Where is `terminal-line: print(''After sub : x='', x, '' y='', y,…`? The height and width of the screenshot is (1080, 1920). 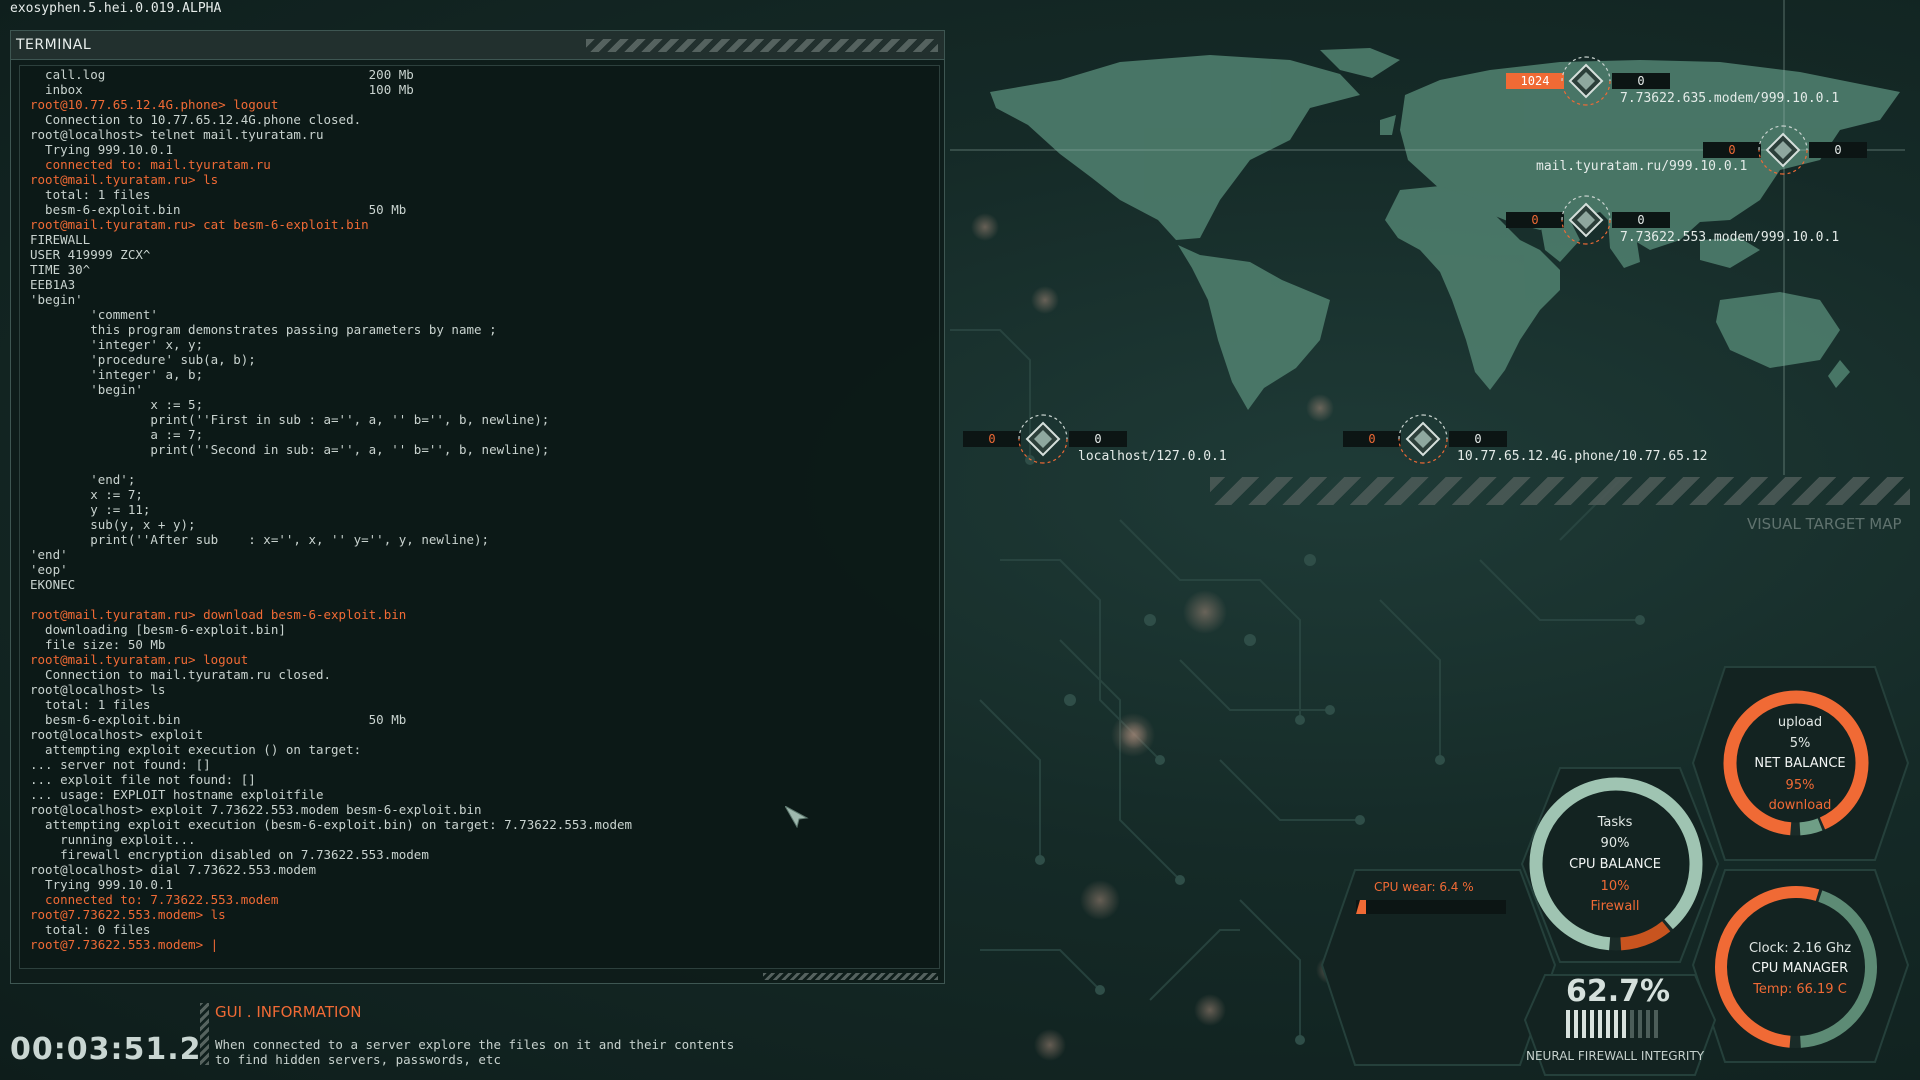 terminal-line: print(''After sub : x='', x, '' y='', y,… is located at coordinates (260, 539).